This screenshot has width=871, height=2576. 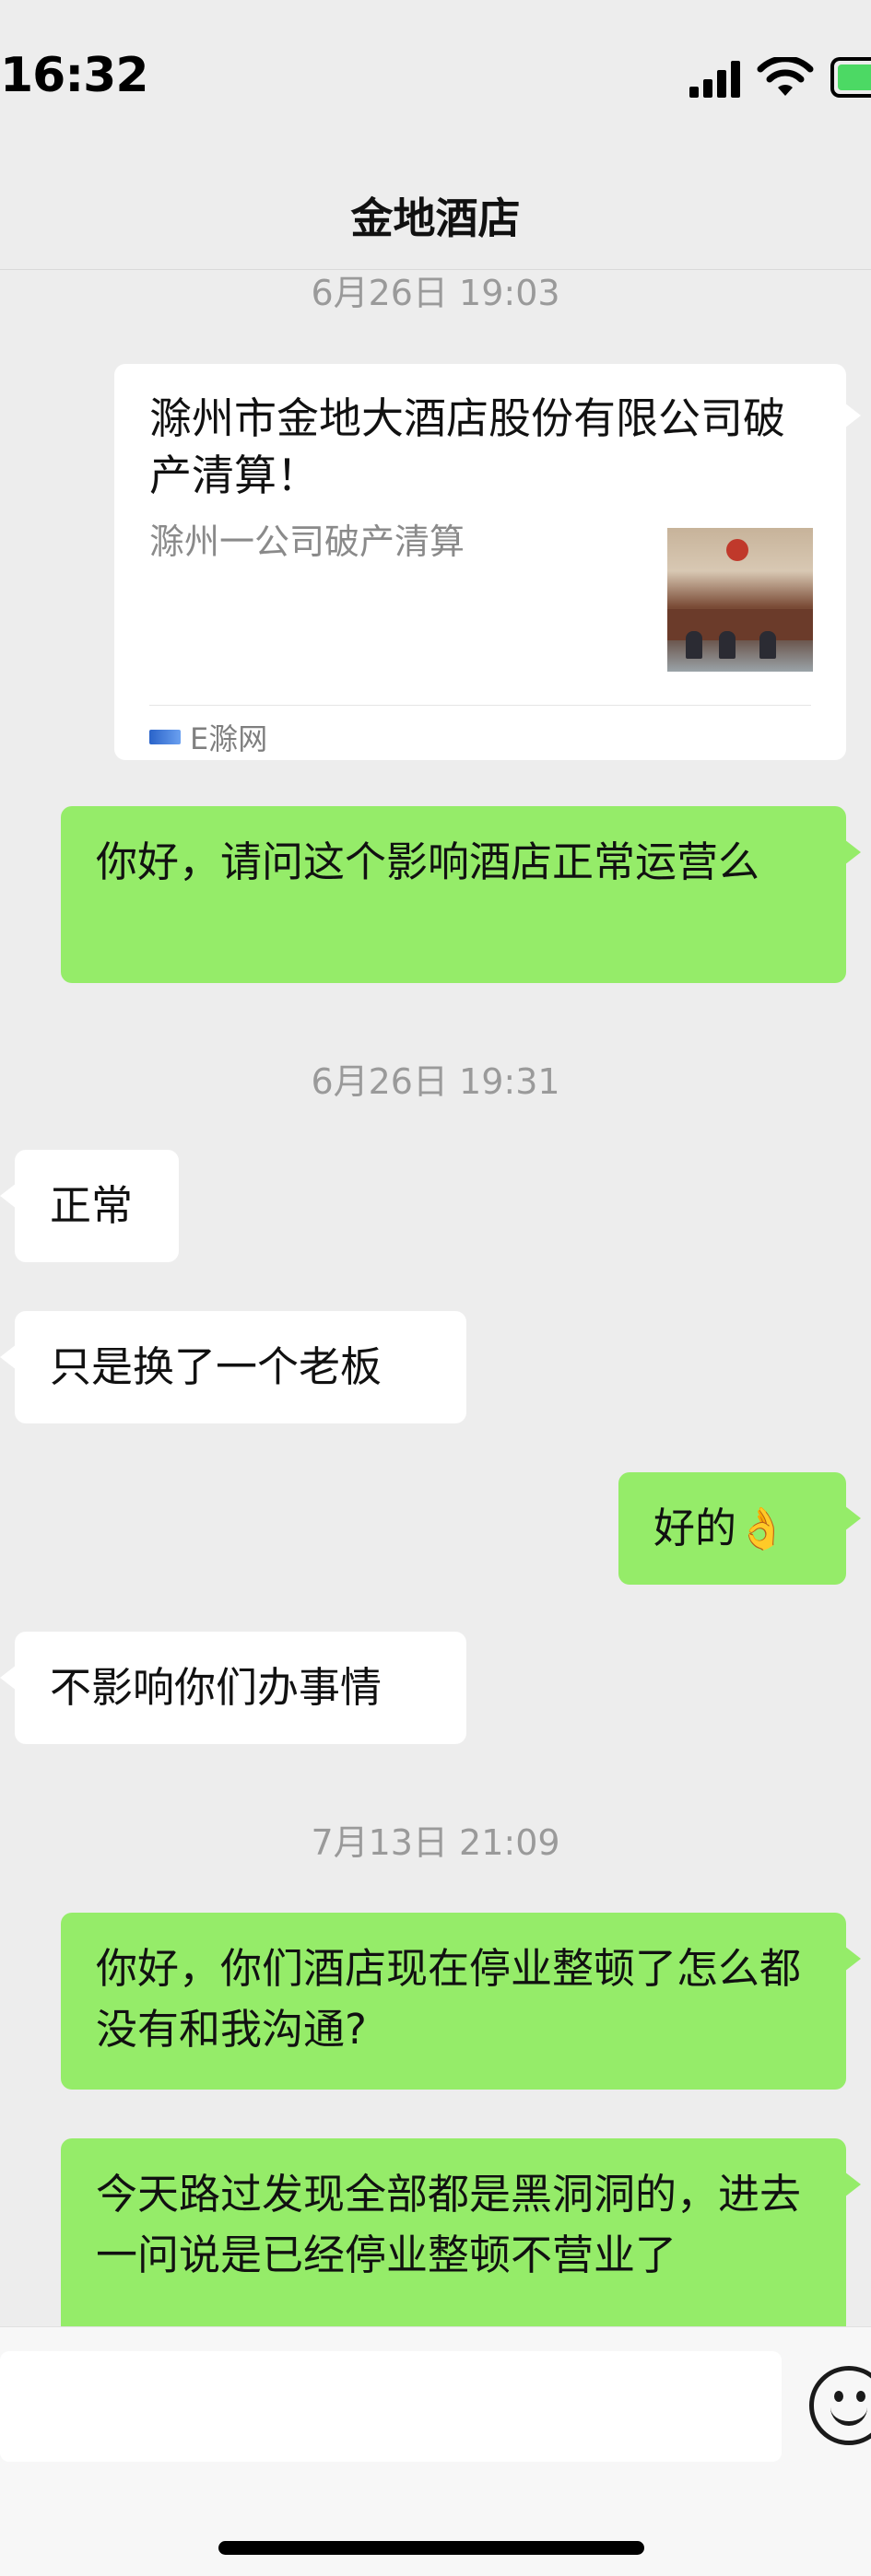 I want to click on message-outgoing: 你好，你们酒店现在停业整顿了怎么都没有和我沟通?, so click(x=461, y=2001).